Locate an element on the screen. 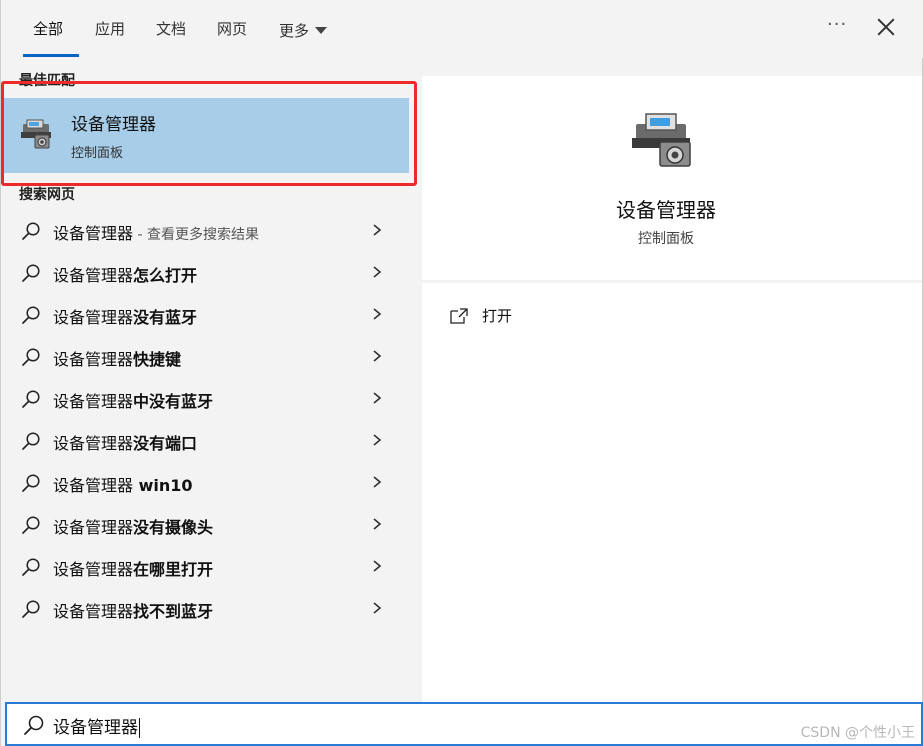 The image size is (923, 746). web-result-text: 设备管理器找不到蓝牙 is located at coordinates (133, 610).